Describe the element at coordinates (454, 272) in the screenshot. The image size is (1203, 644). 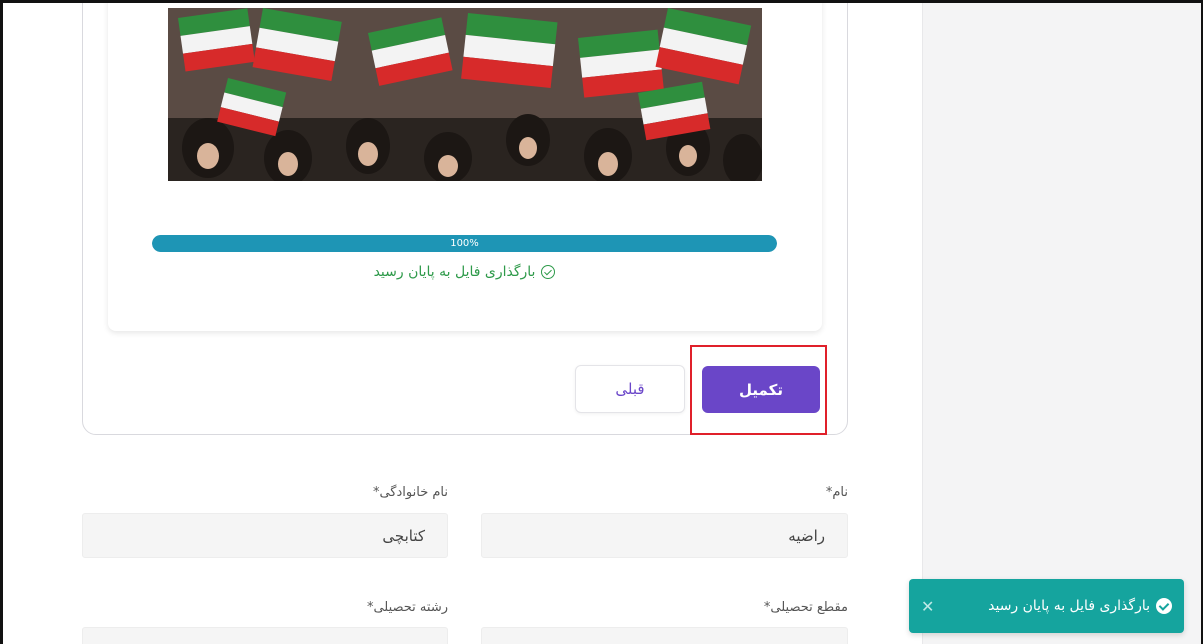
I see `upload-status-text: بارگذاری فایل به پایان رسید` at that location.